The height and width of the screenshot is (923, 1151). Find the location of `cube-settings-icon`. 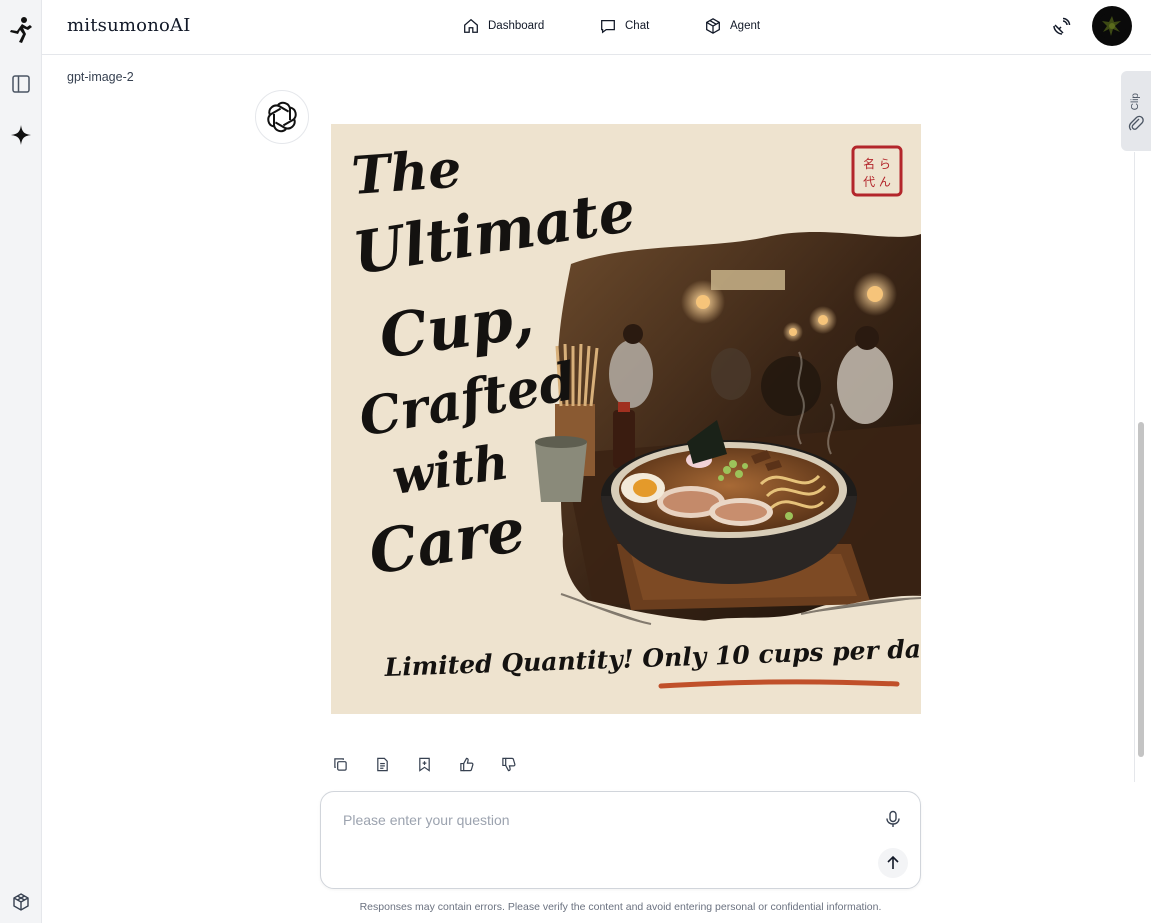

cube-settings-icon is located at coordinates (21, 902).